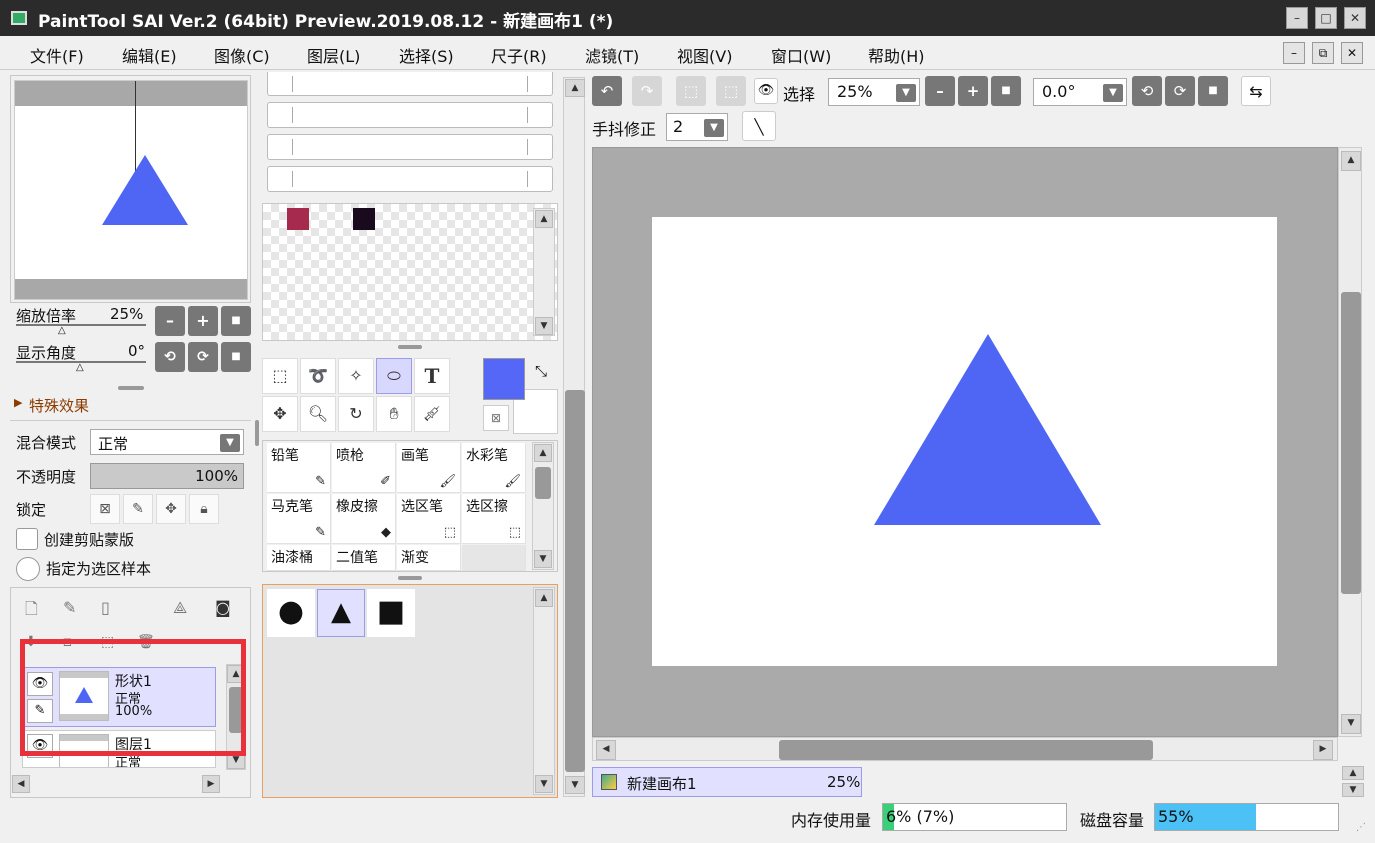 The width and height of the screenshot is (1375, 843). I want to click on brush-marker: 马克笔 ✎, so click(299, 519).